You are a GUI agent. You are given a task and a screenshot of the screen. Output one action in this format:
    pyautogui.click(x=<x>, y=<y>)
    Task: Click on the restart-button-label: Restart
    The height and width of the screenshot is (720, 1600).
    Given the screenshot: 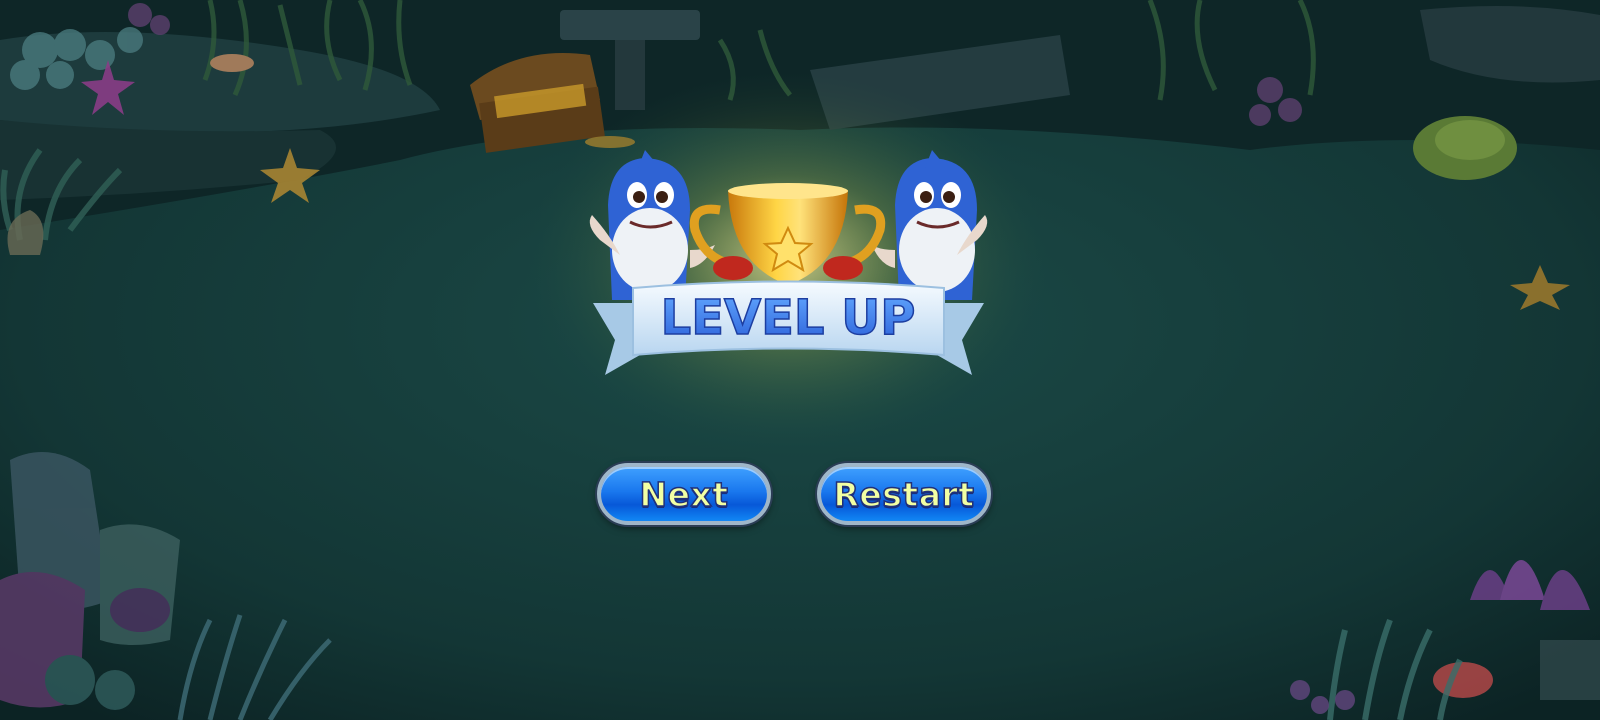 What is the action you would take?
    pyautogui.click(x=904, y=494)
    